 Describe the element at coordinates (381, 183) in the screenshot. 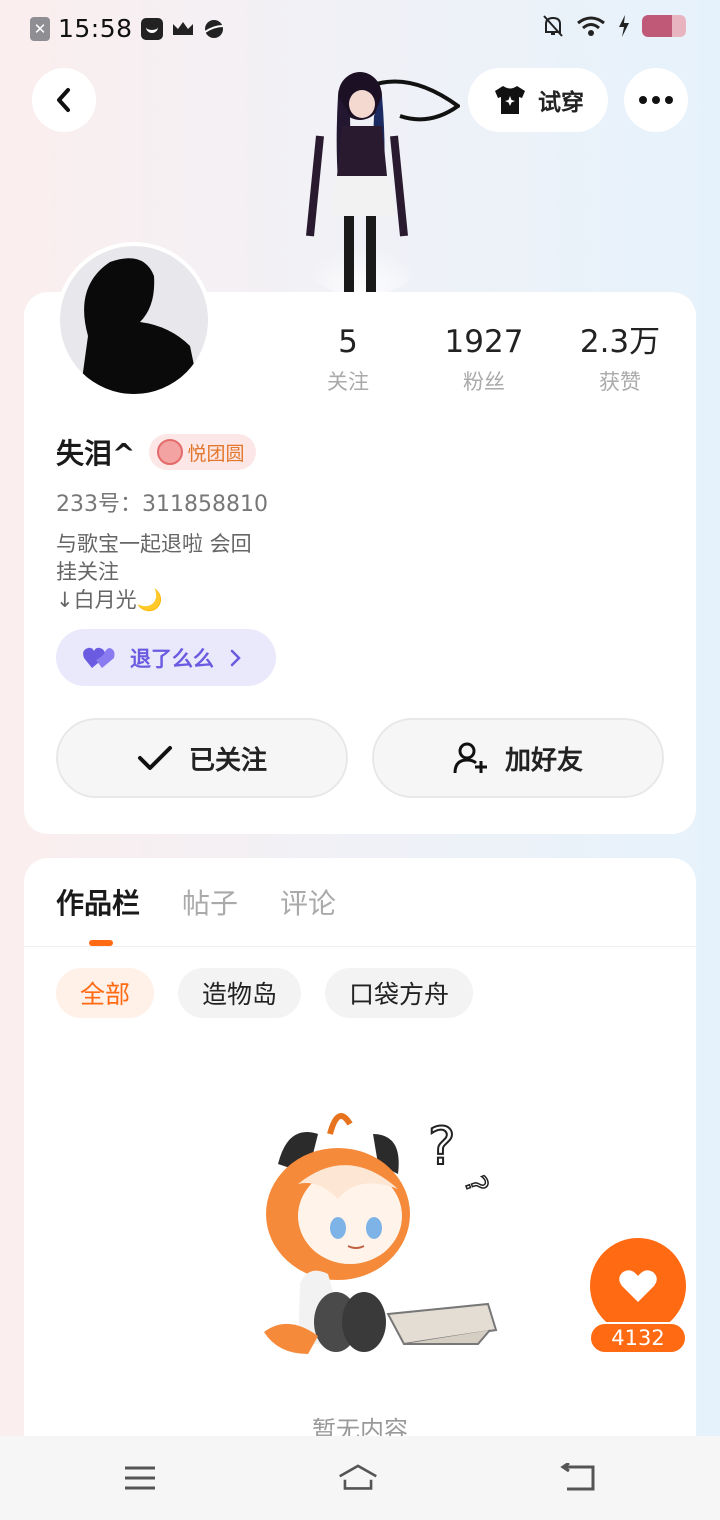

I see `avatar-figure-image` at that location.